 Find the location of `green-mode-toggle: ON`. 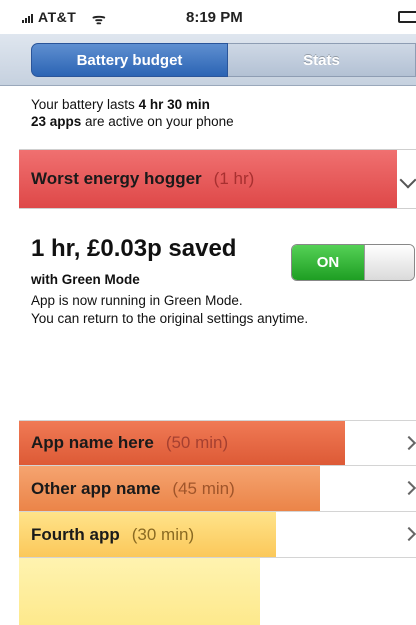

green-mode-toggle: ON is located at coordinates (353, 262).